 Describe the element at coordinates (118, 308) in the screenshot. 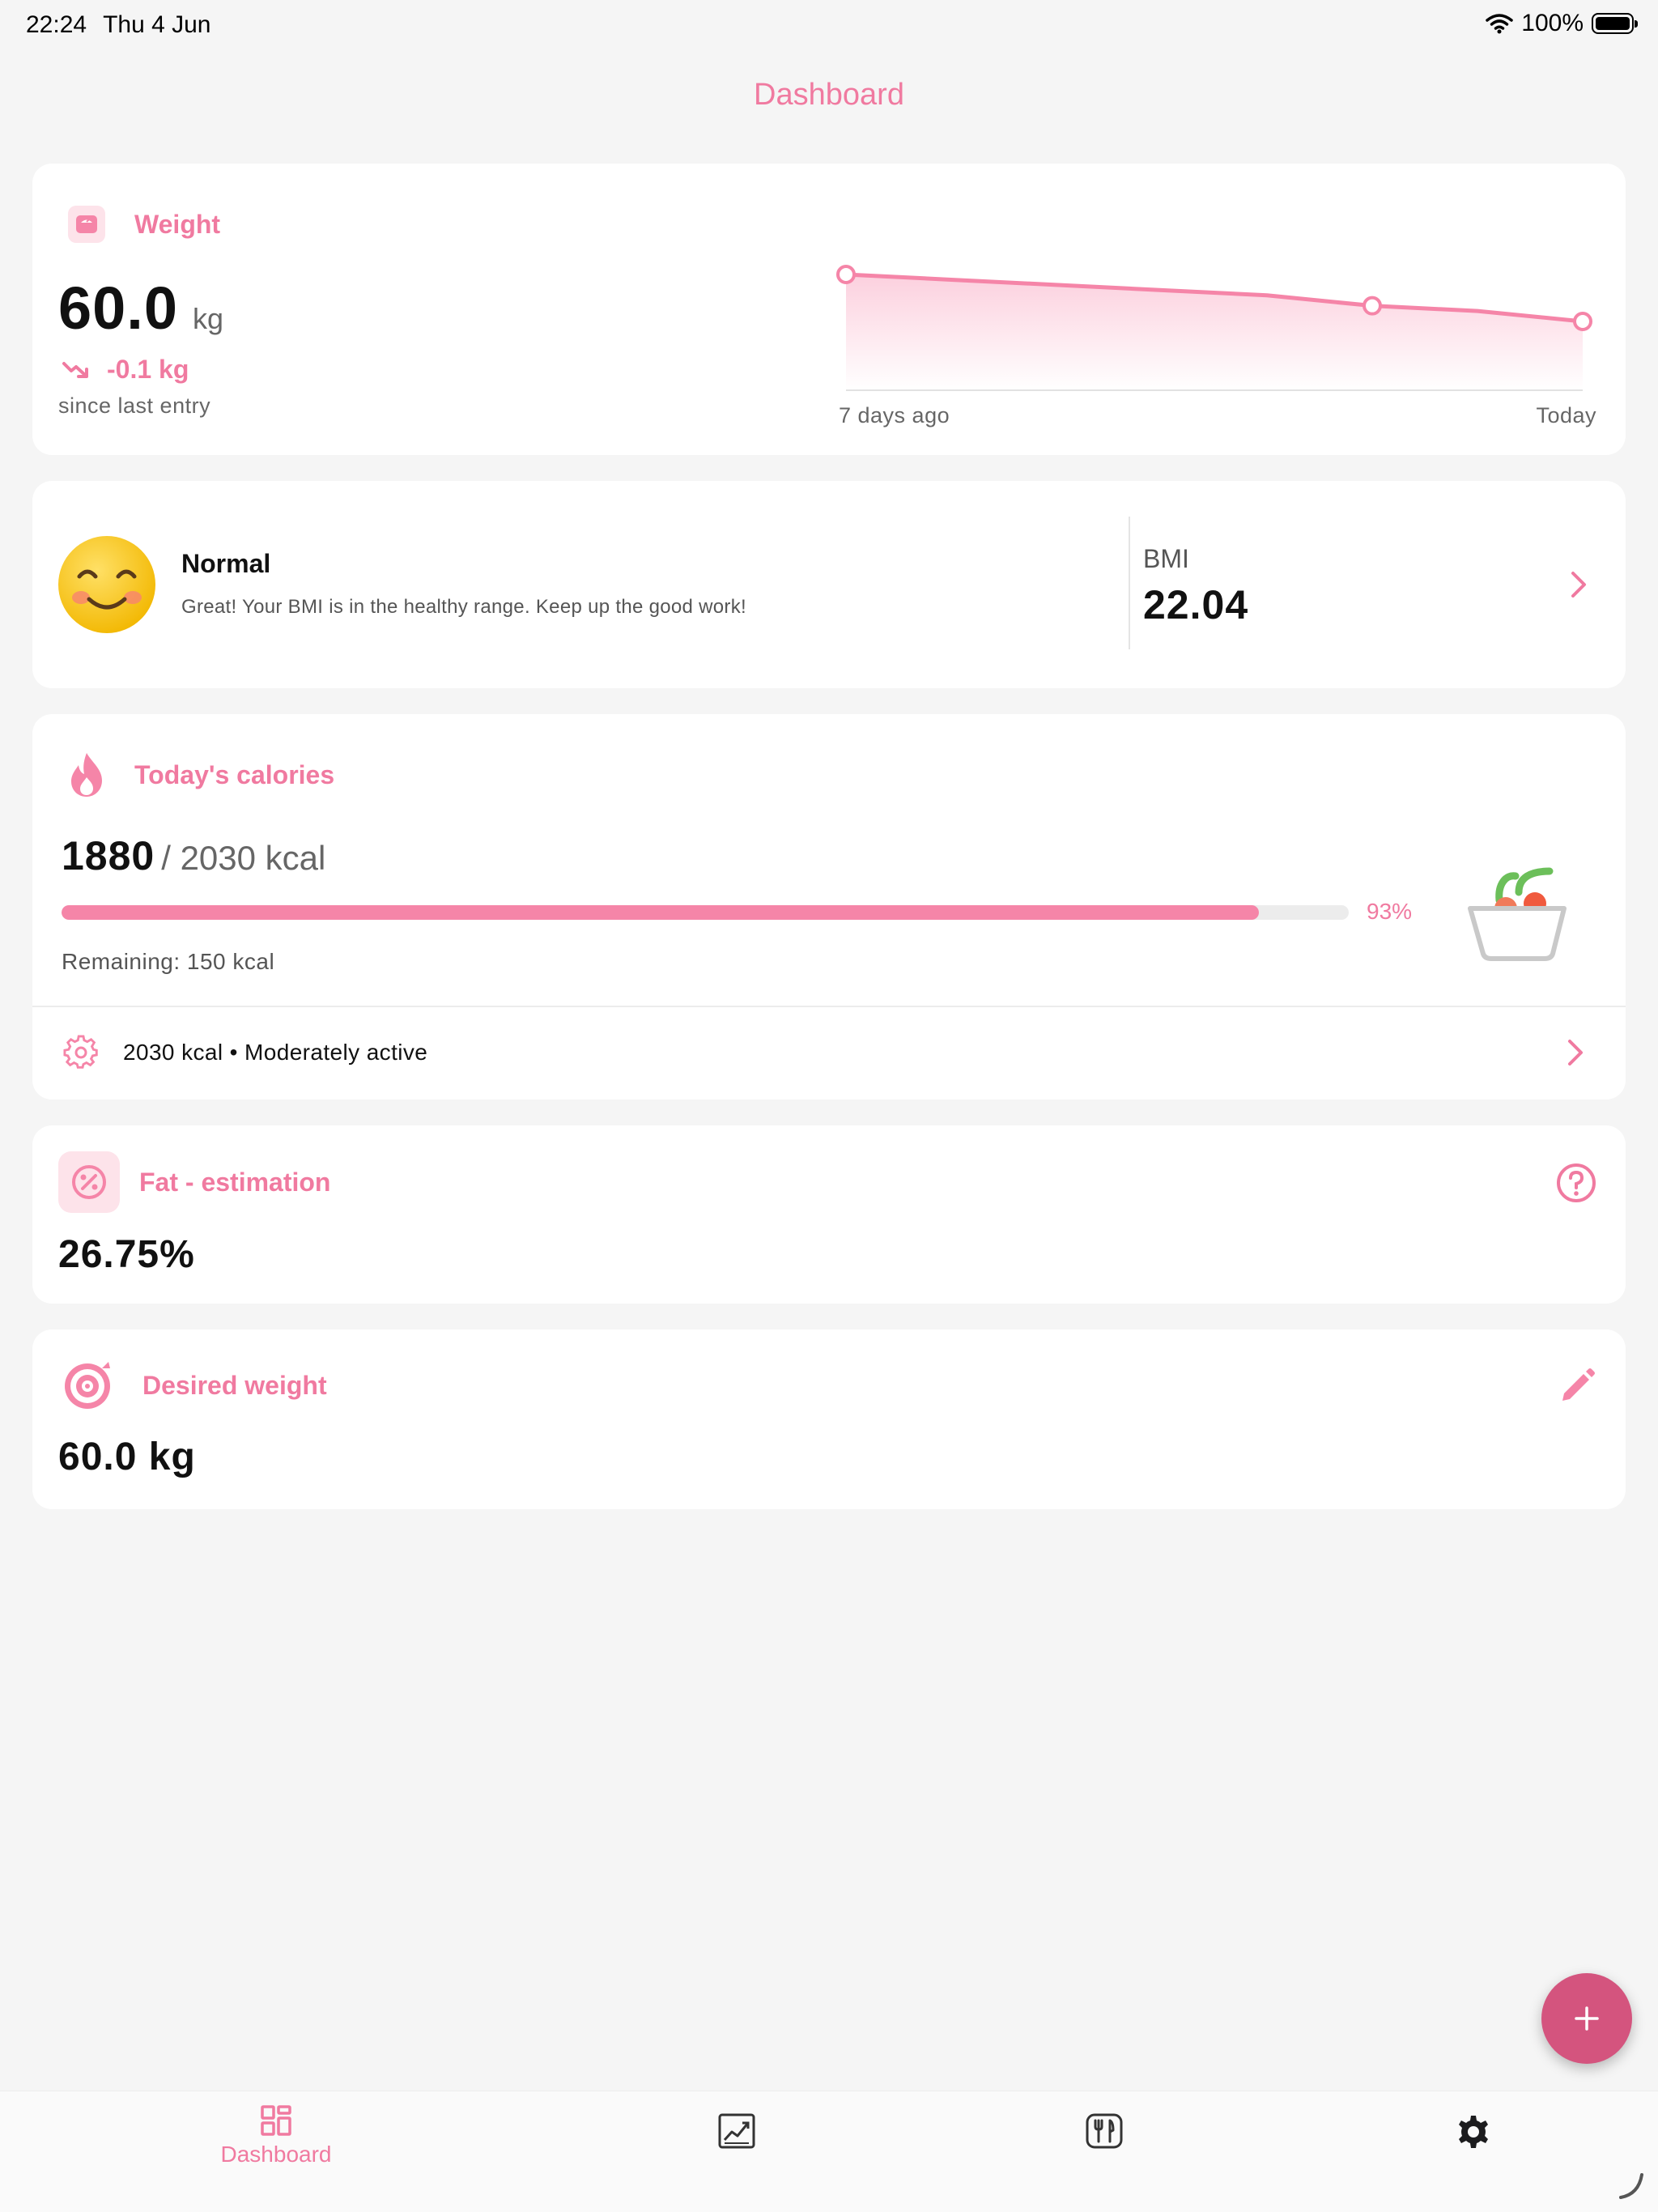

I see `weight-value: 60.0` at that location.